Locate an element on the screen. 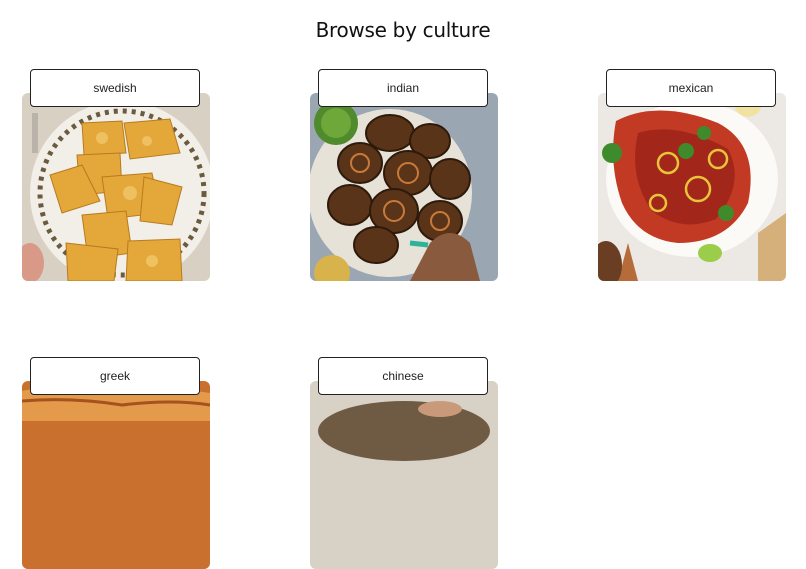  culture-button-mexican: mexican is located at coordinates (691, 88).